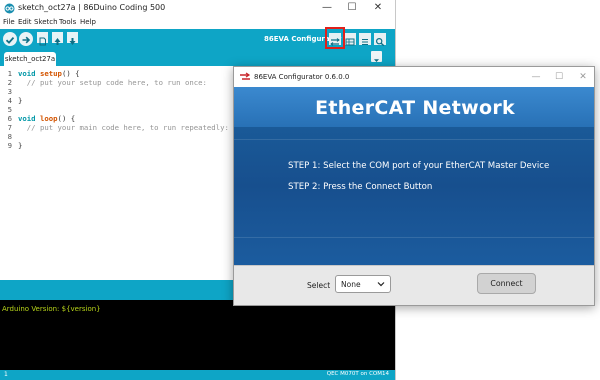 The height and width of the screenshot is (380, 600). Describe the element at coordinates (47, 118) in the screenshot. I see `code-text: void loop() {` at that location.